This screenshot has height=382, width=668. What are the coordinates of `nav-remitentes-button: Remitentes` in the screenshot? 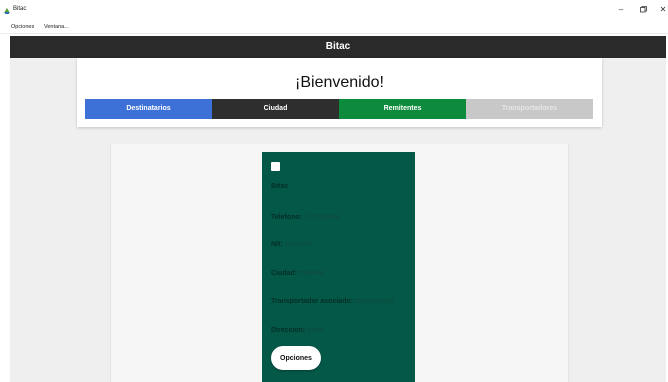 It's located at (402, 109).